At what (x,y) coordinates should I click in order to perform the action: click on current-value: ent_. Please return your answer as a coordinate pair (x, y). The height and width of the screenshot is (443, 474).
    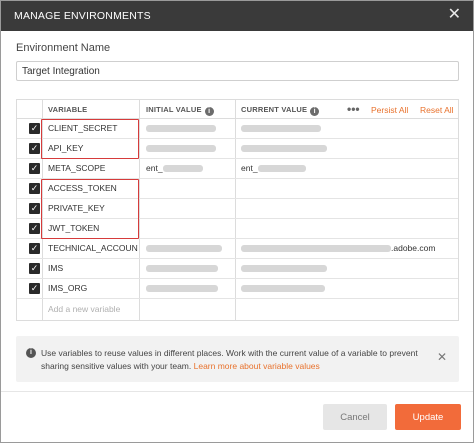
    Looking at the image, I should click on (348, 168).